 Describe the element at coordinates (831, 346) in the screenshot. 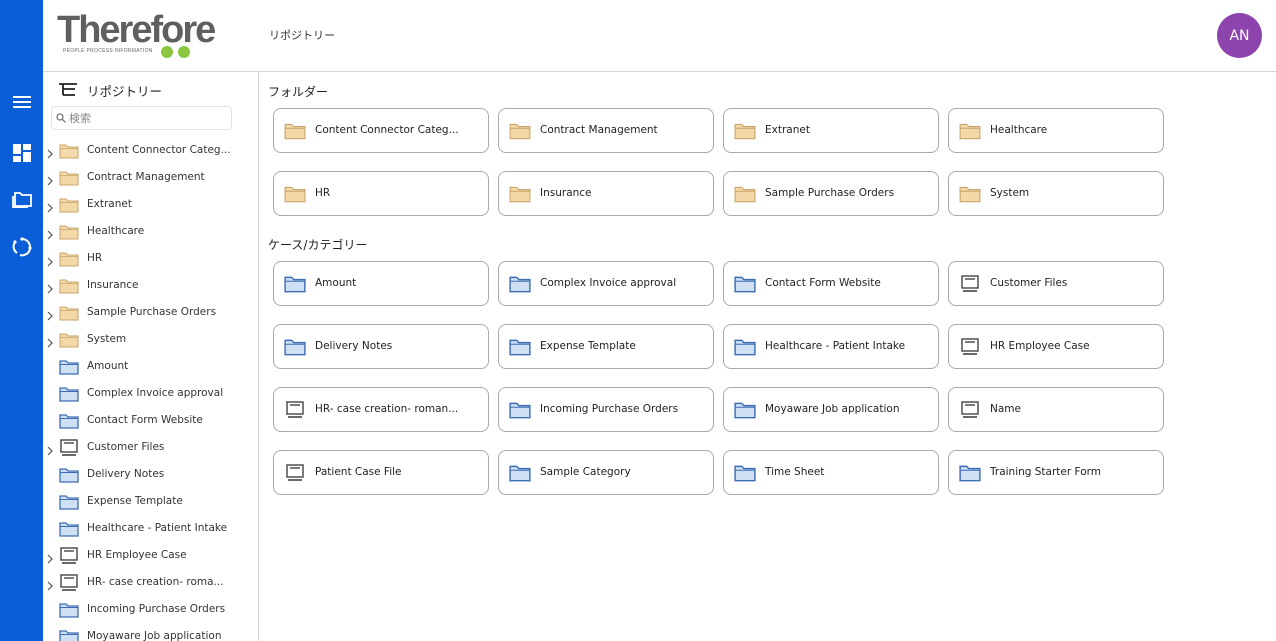

I see `category-tile: Healthcare - Patient Intake` at that location.